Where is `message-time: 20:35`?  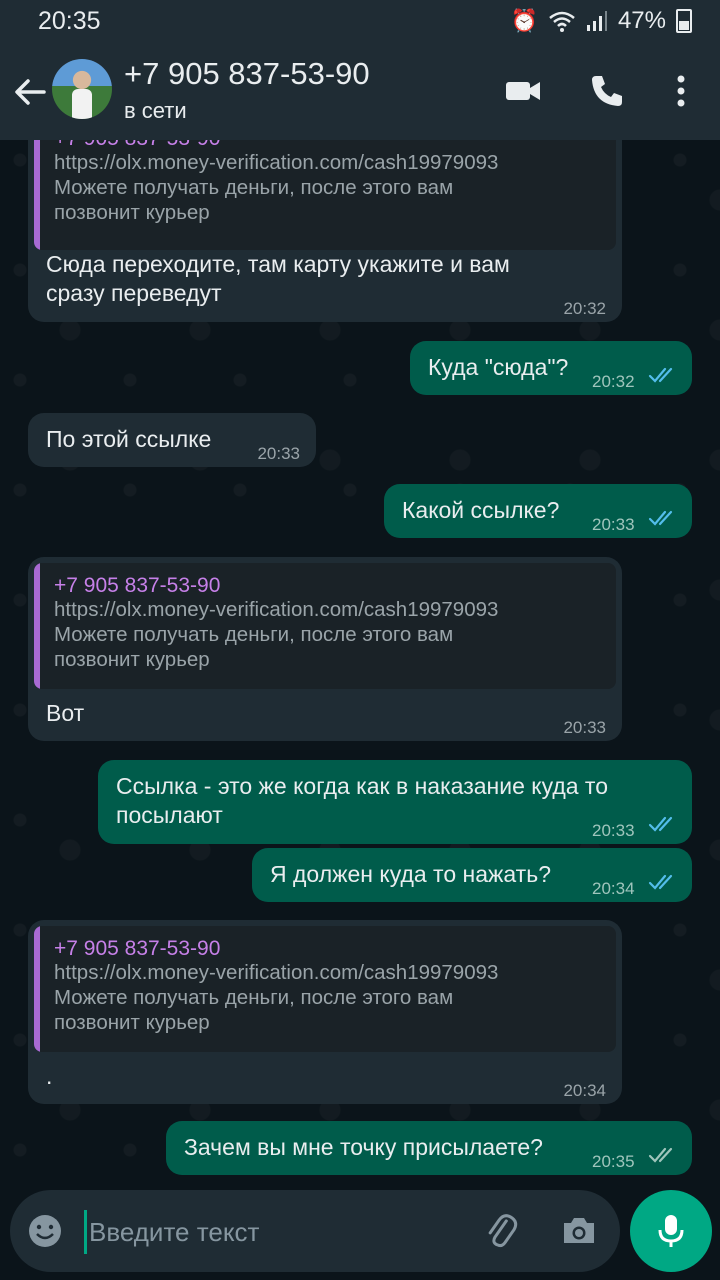 message-time: 20:35 is located at coordinates (613, 1161).